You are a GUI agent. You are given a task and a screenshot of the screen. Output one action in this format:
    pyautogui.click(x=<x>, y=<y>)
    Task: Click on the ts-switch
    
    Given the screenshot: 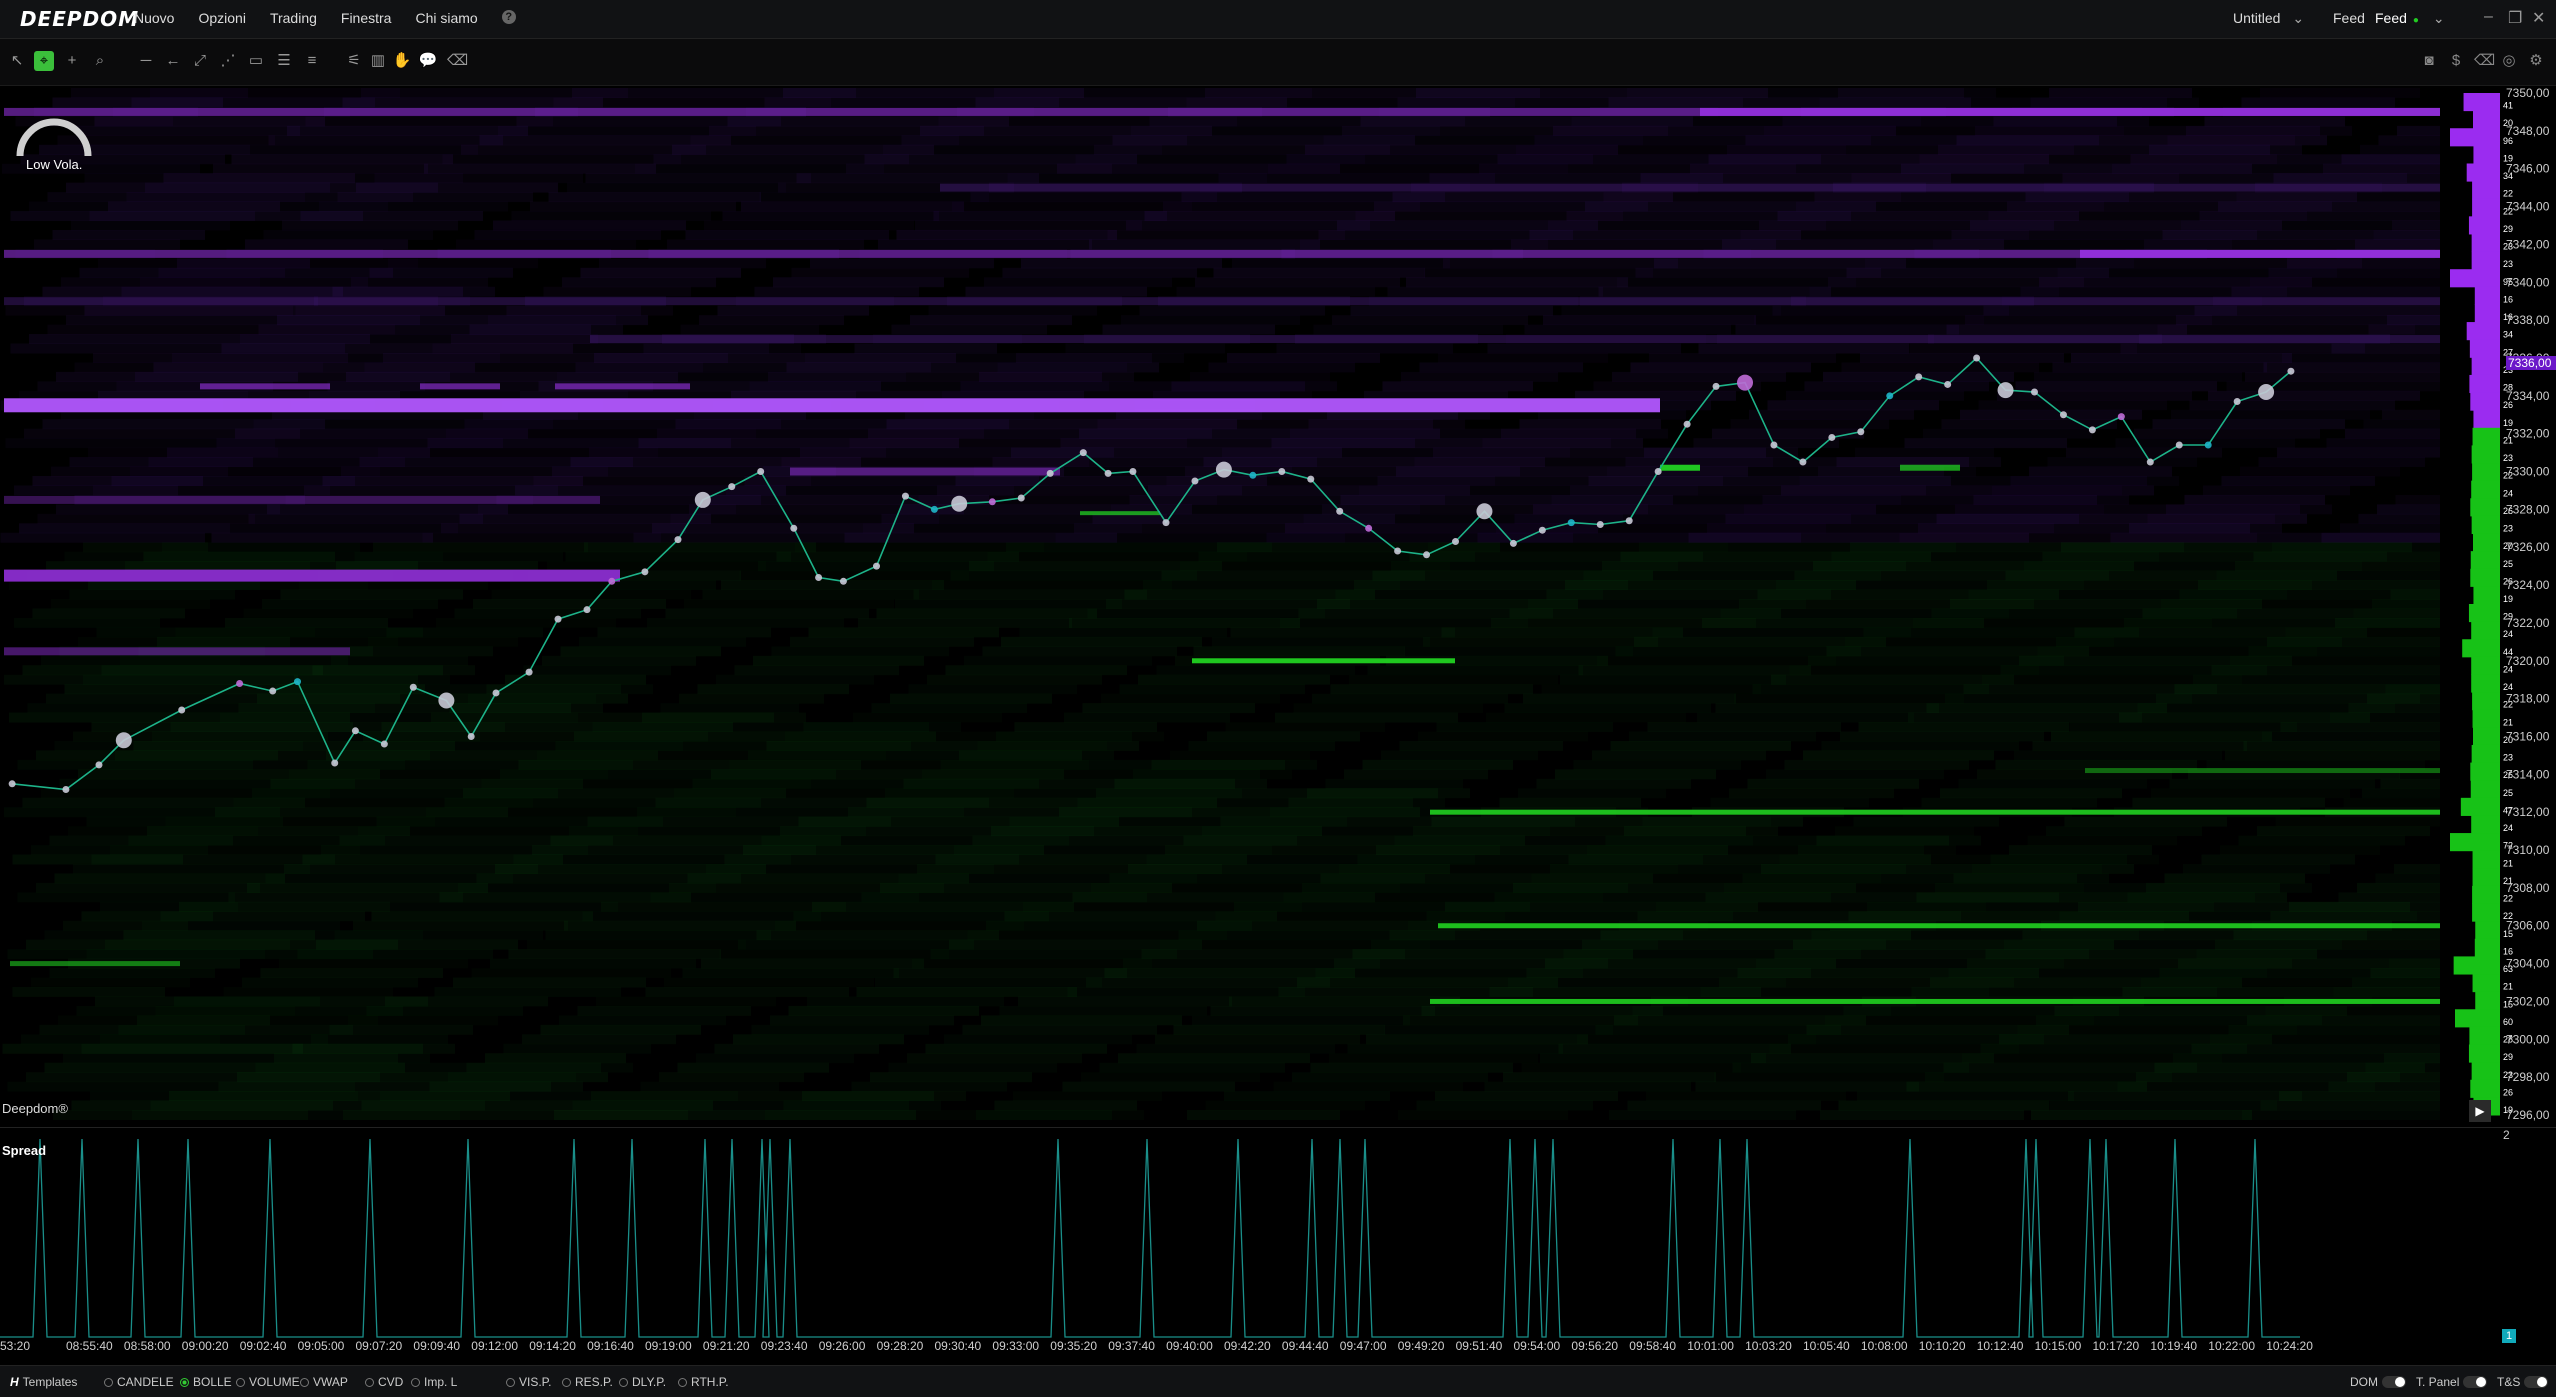 What is the action you would take?
    pyautogui.click(x=2536, y=1382)
    